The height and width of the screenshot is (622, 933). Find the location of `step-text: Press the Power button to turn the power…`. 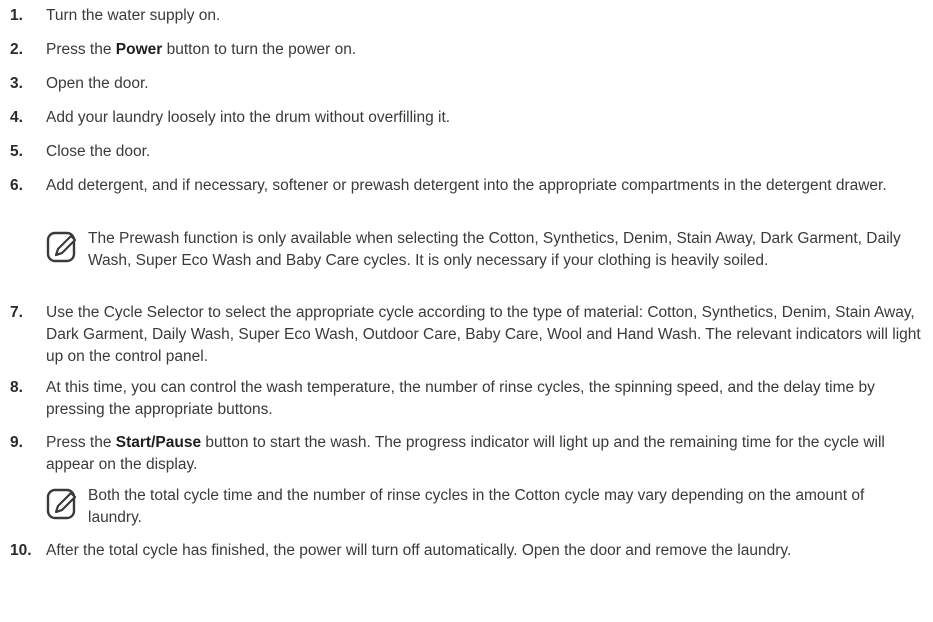

step-text: Press the Power button to turn the power… is located at coordinates (201, 49).